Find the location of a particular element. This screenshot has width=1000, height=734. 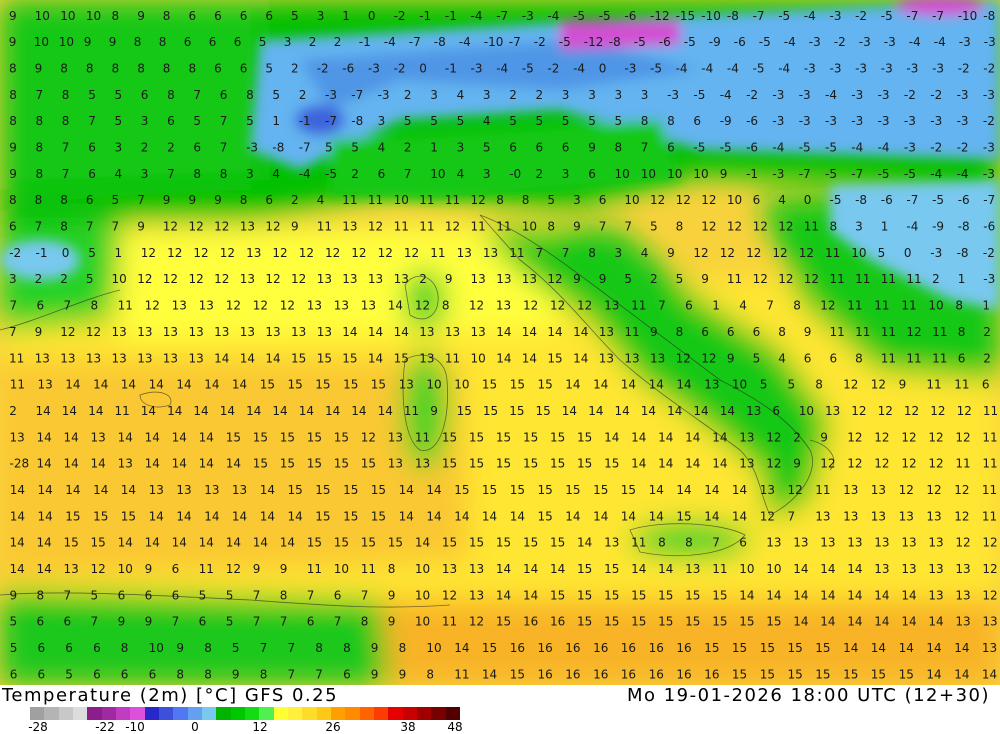

grid-value: 0 is located at coordinates (908, 253).